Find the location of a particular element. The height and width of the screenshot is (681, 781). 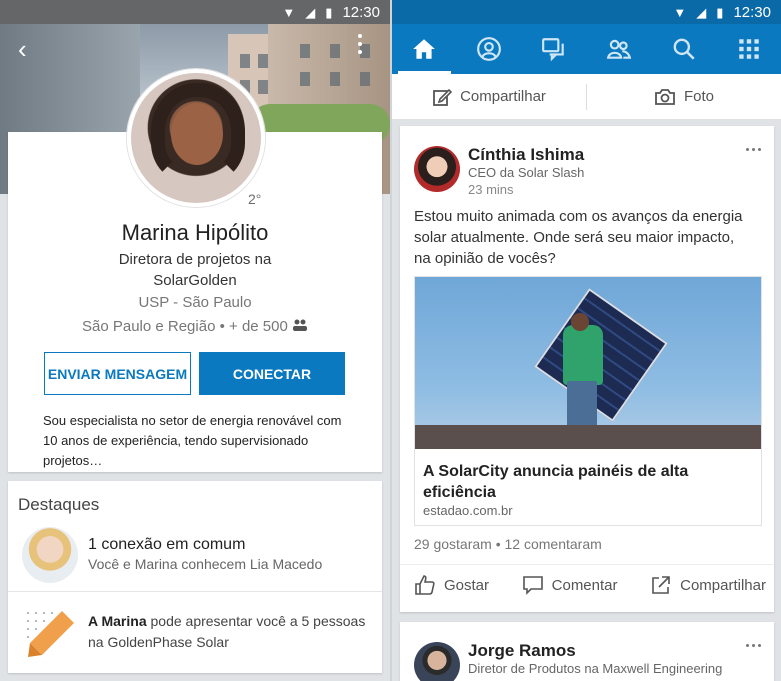

send-message-button: ENVIAR MENSAGEM is located at coordinates (117, 373).